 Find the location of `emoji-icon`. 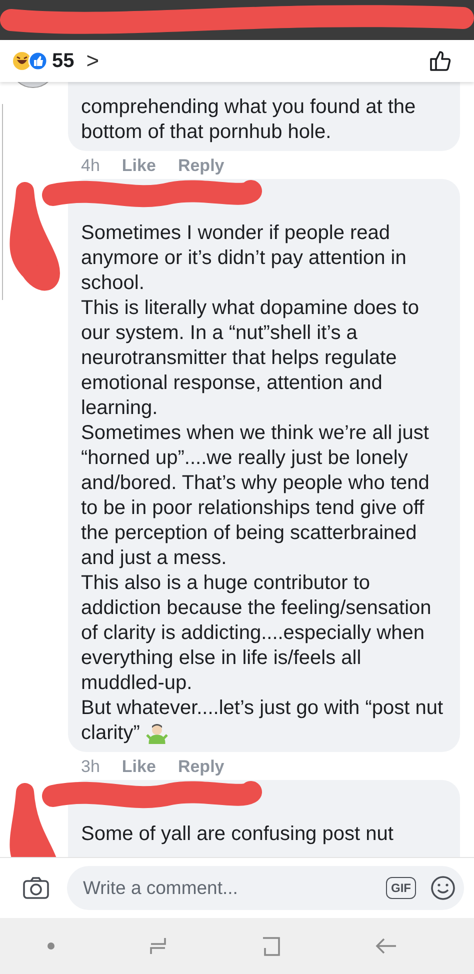

emoji-icon is located at coordinates (443, 888).